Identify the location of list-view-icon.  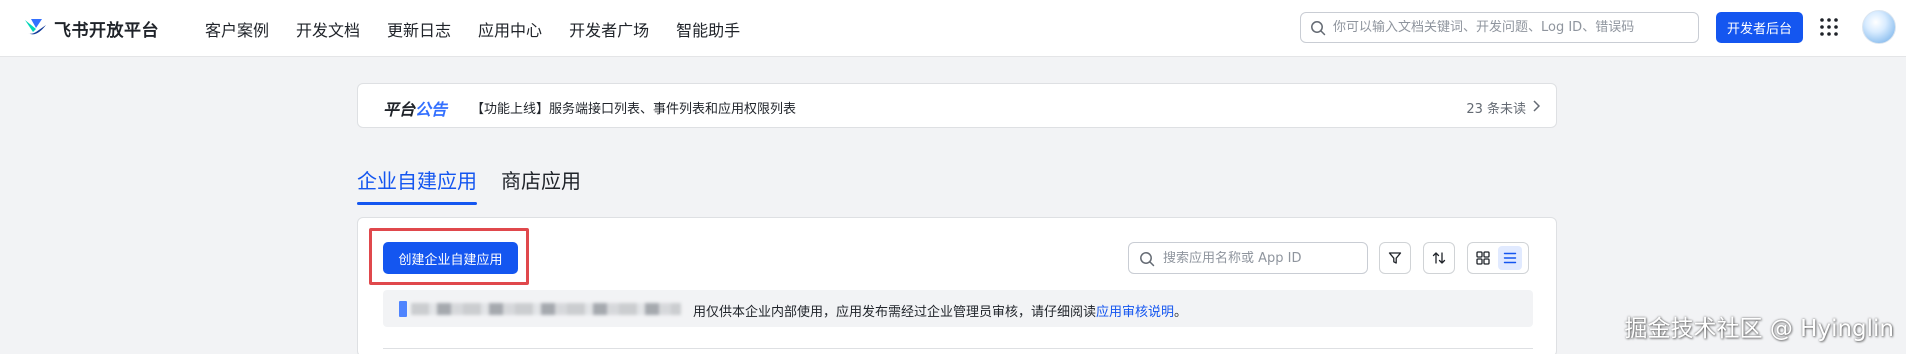
(1510, 258).